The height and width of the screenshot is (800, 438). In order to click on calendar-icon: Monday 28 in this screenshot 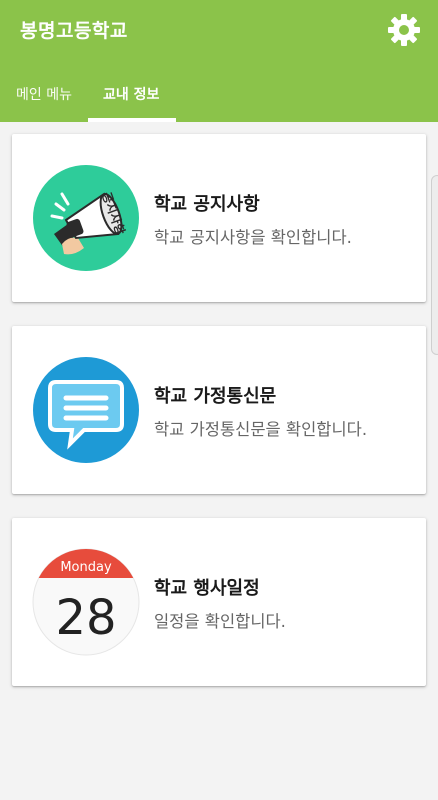, I will do `click(86, 602)`.